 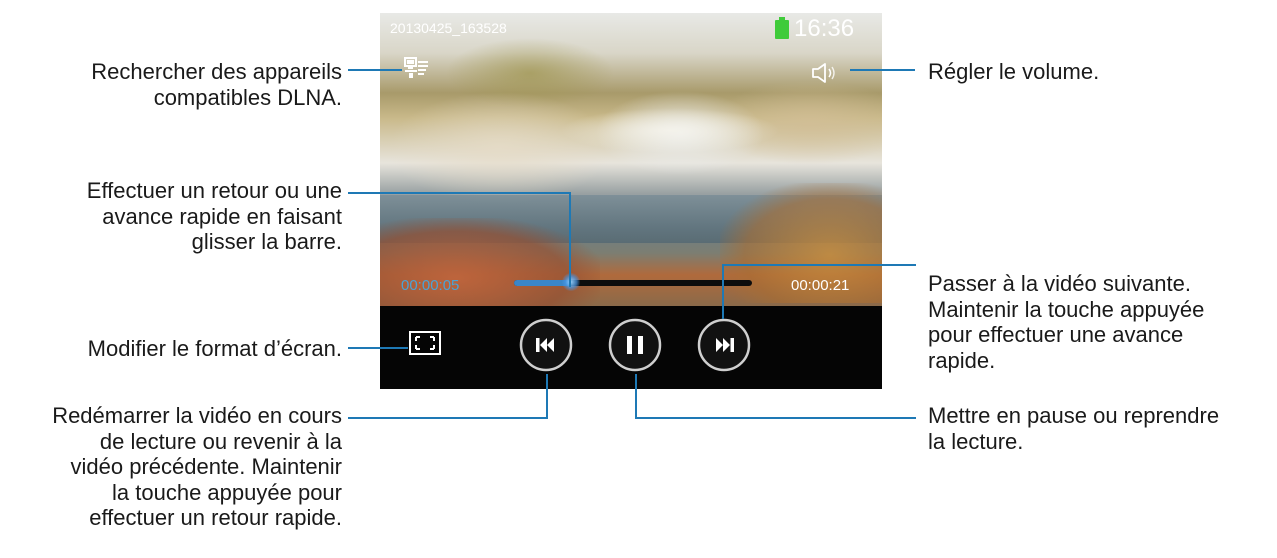 What do you see at coordinates (1014, 71) in the screenshot?
I see `annotation-volume: Régler le volume.` at bounding box center [1014, 71].